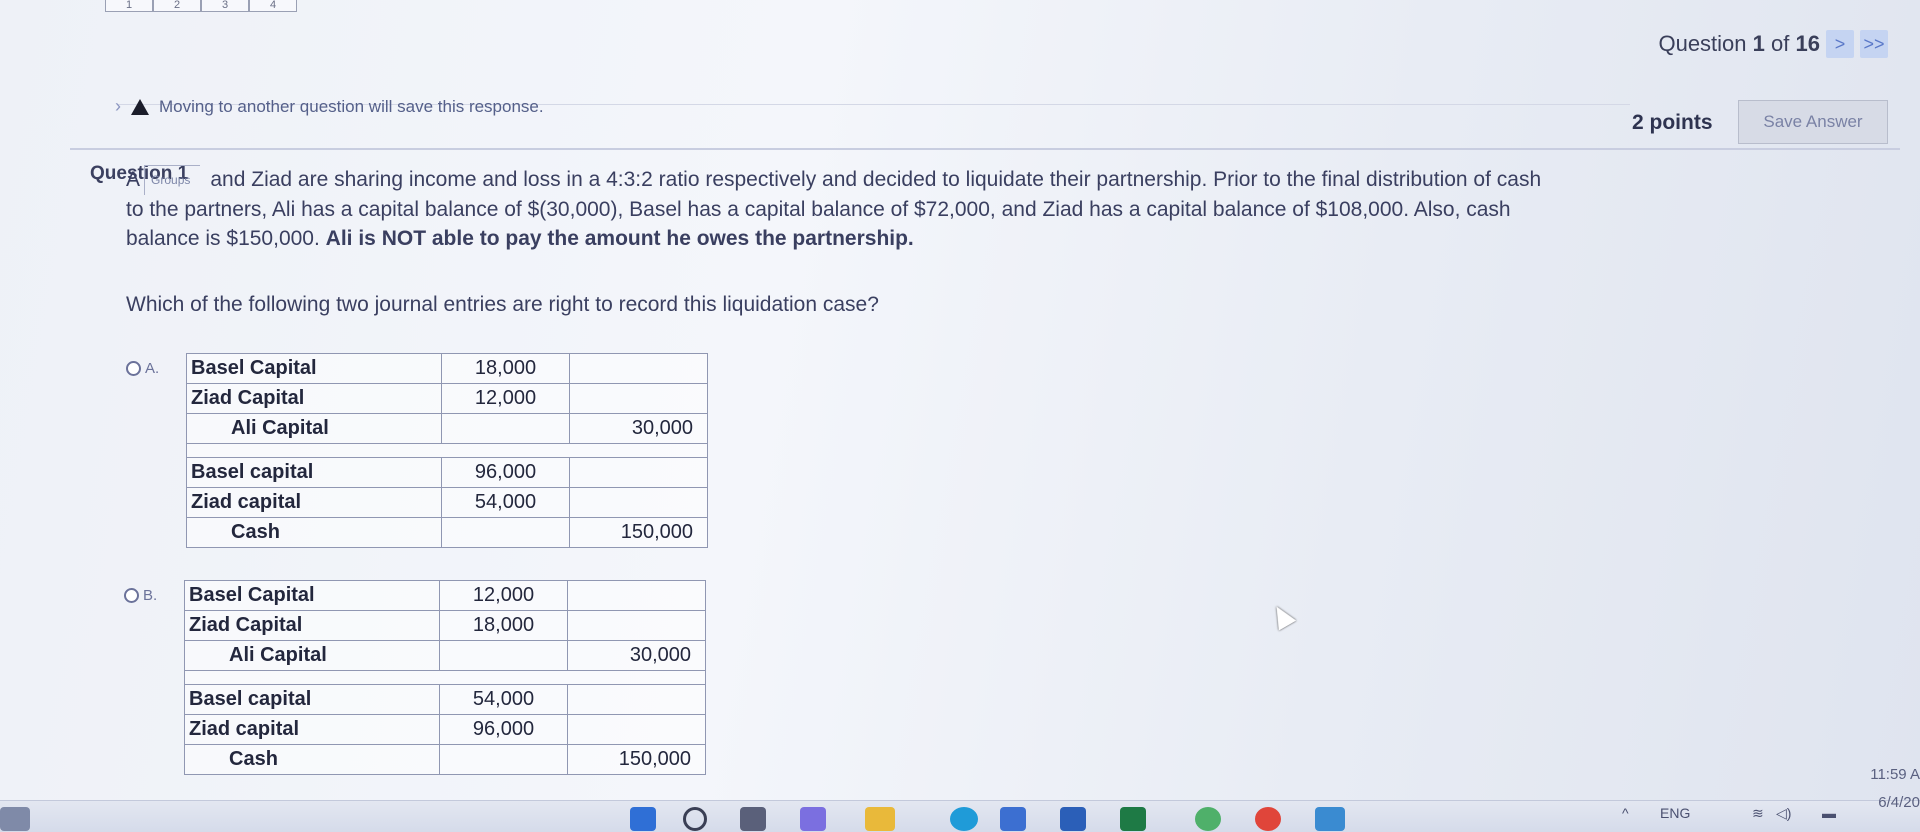 The width and height of the screenshot is (1920, 832). I want to click on debit-amount: 18,000, so click(503, 625).